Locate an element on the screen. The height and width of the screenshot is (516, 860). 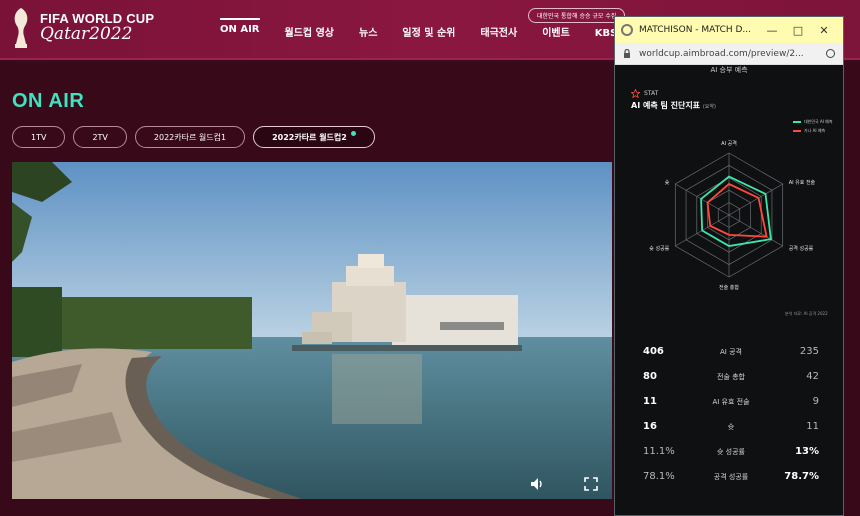
stat-right-value: 78.7% is located at coordinates (801, 476).